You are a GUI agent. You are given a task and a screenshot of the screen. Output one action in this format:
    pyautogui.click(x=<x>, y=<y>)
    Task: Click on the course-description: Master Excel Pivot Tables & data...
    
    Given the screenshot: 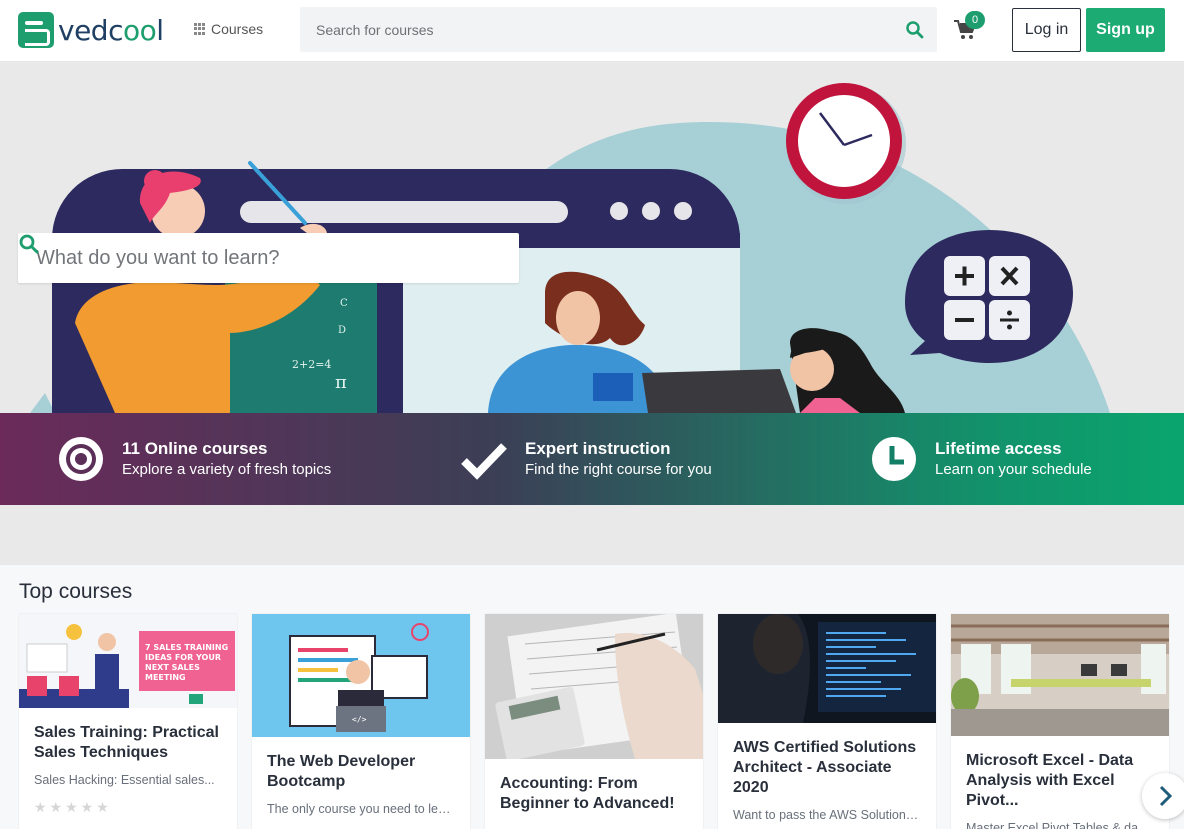 What is the action you would take?
    pyautogui.click(x=1062, y=825)
    